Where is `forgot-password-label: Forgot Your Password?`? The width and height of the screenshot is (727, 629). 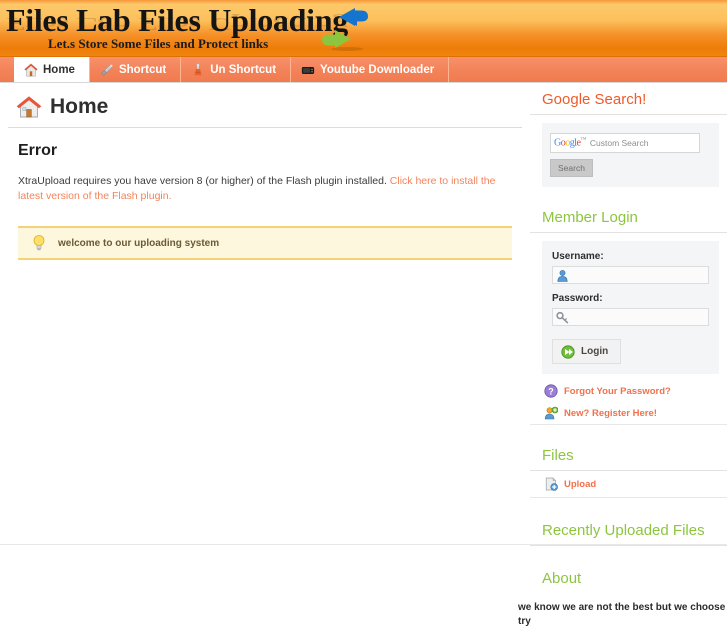 forgot-password-label: Forgot Your Password? is located at coordinates (617, 391).